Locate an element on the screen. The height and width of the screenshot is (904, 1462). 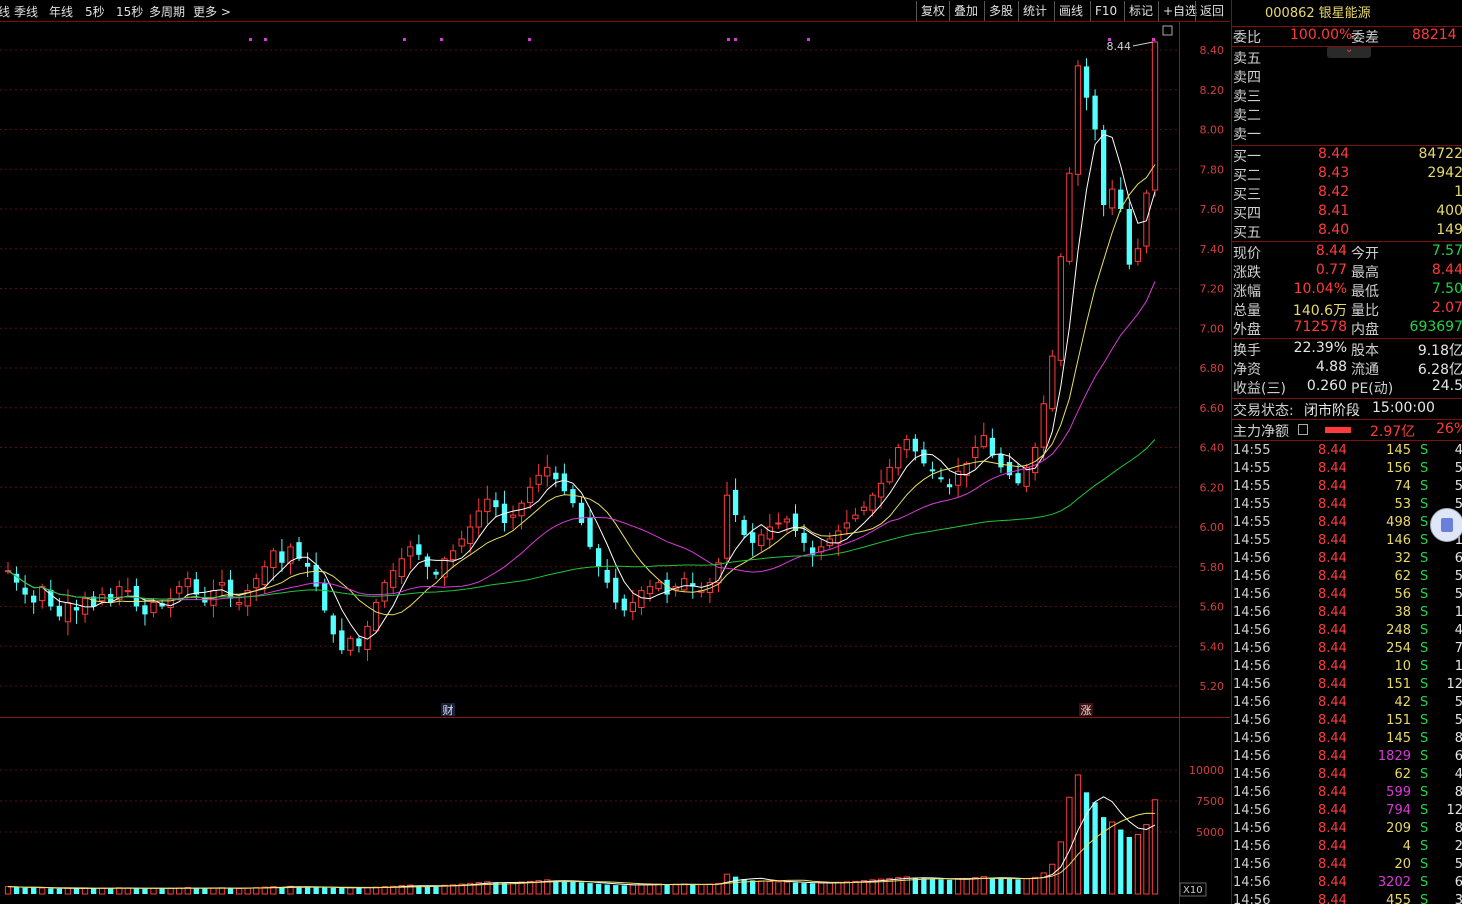
period-tab-1: 季线 is located at coordinates (26, 11).